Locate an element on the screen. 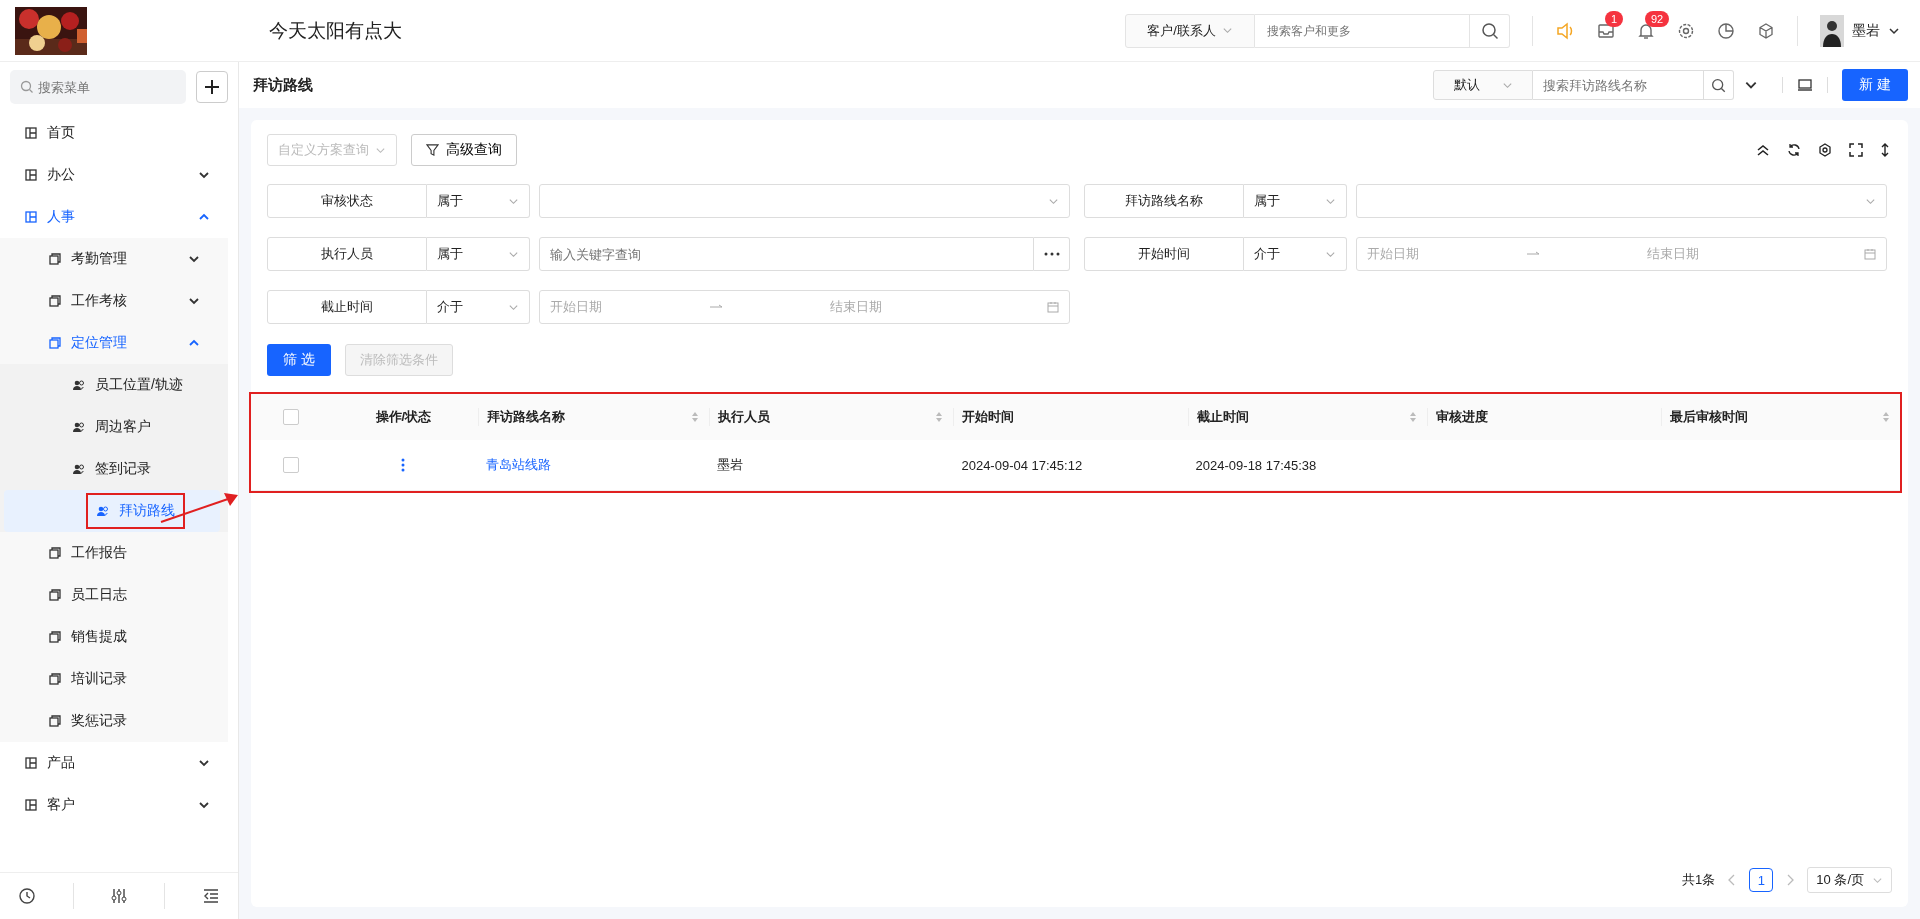  sliders-icon is located at coordinates (118, 896).